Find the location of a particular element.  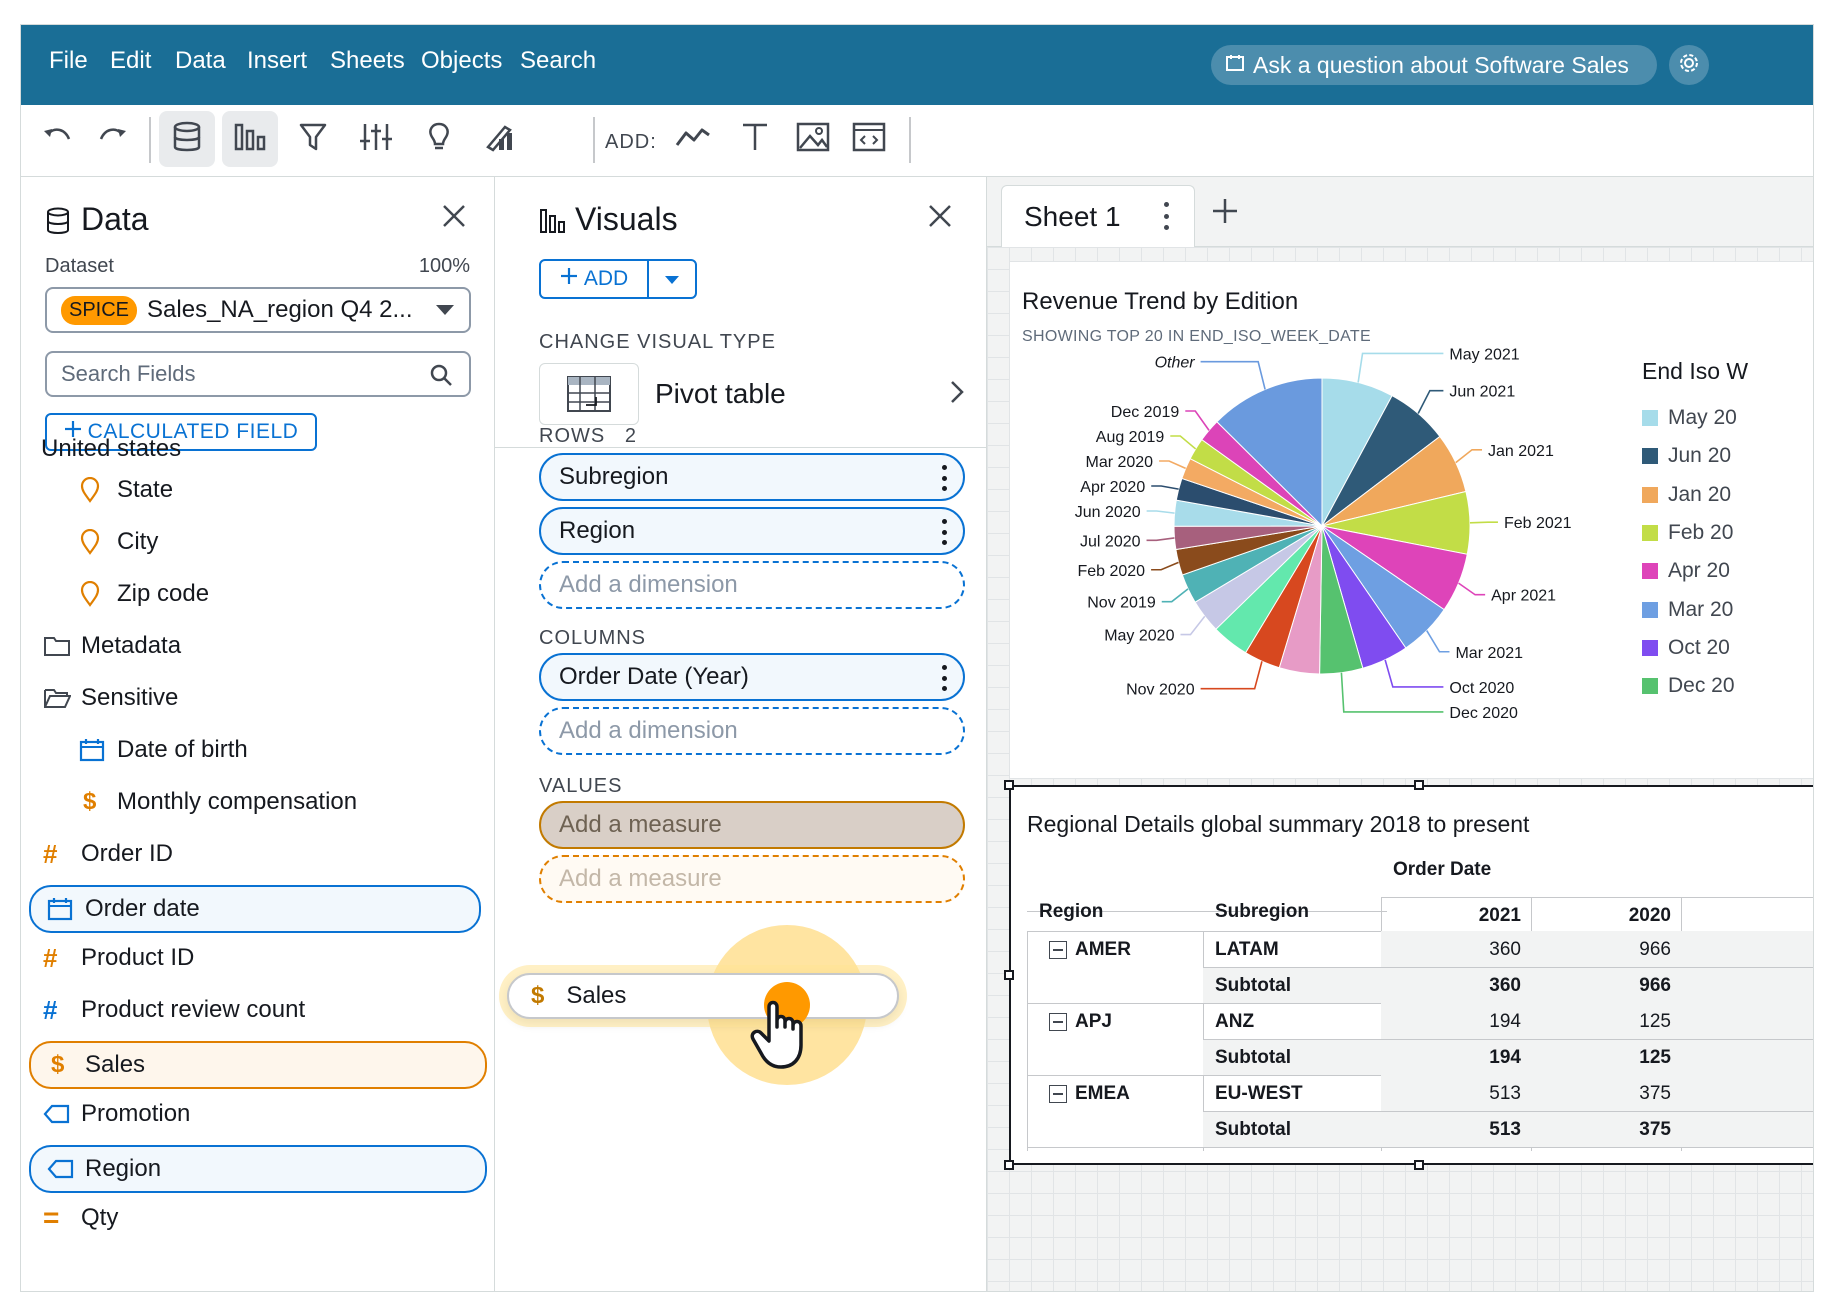

properties-button is located at coordinates (376, 139).